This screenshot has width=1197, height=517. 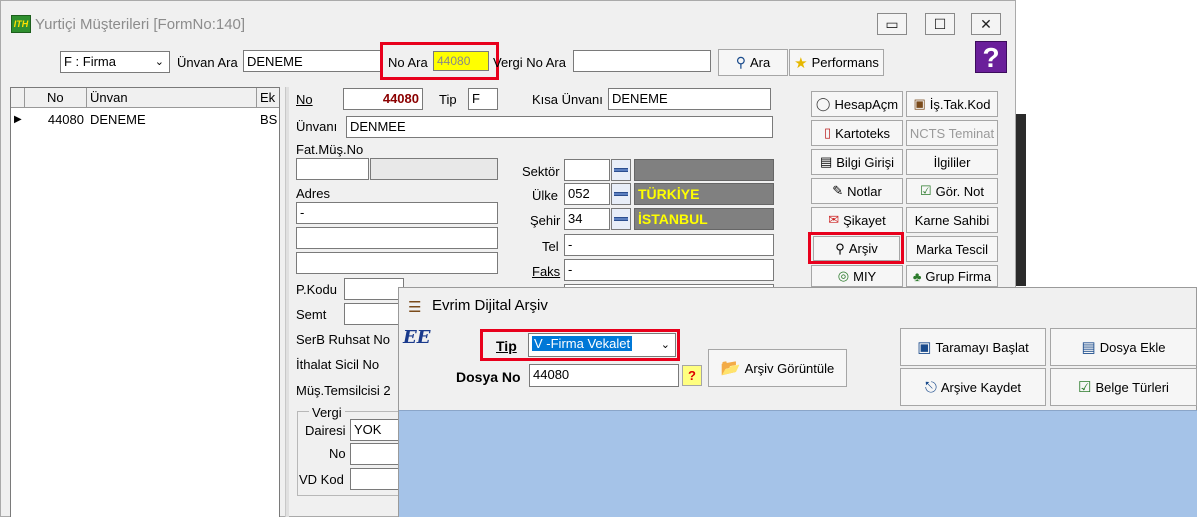 I want to click on minimize-button: ▭, so click(x=892, y=24).